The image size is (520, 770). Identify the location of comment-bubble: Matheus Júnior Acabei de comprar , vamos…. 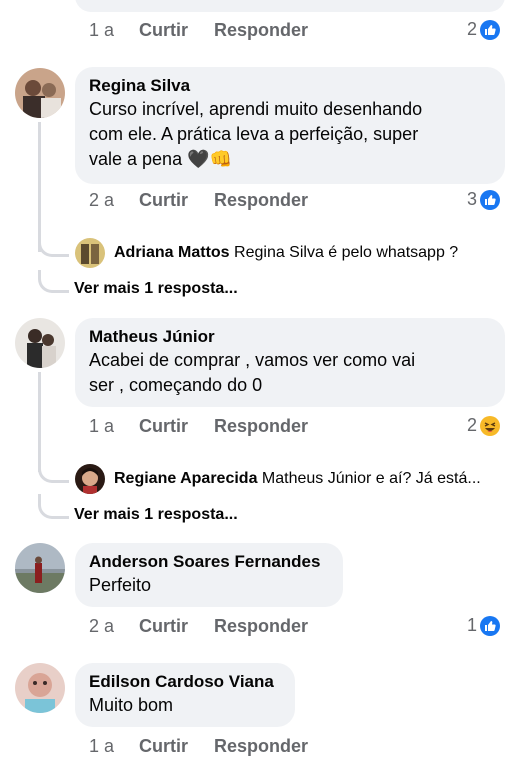
(290, 362).